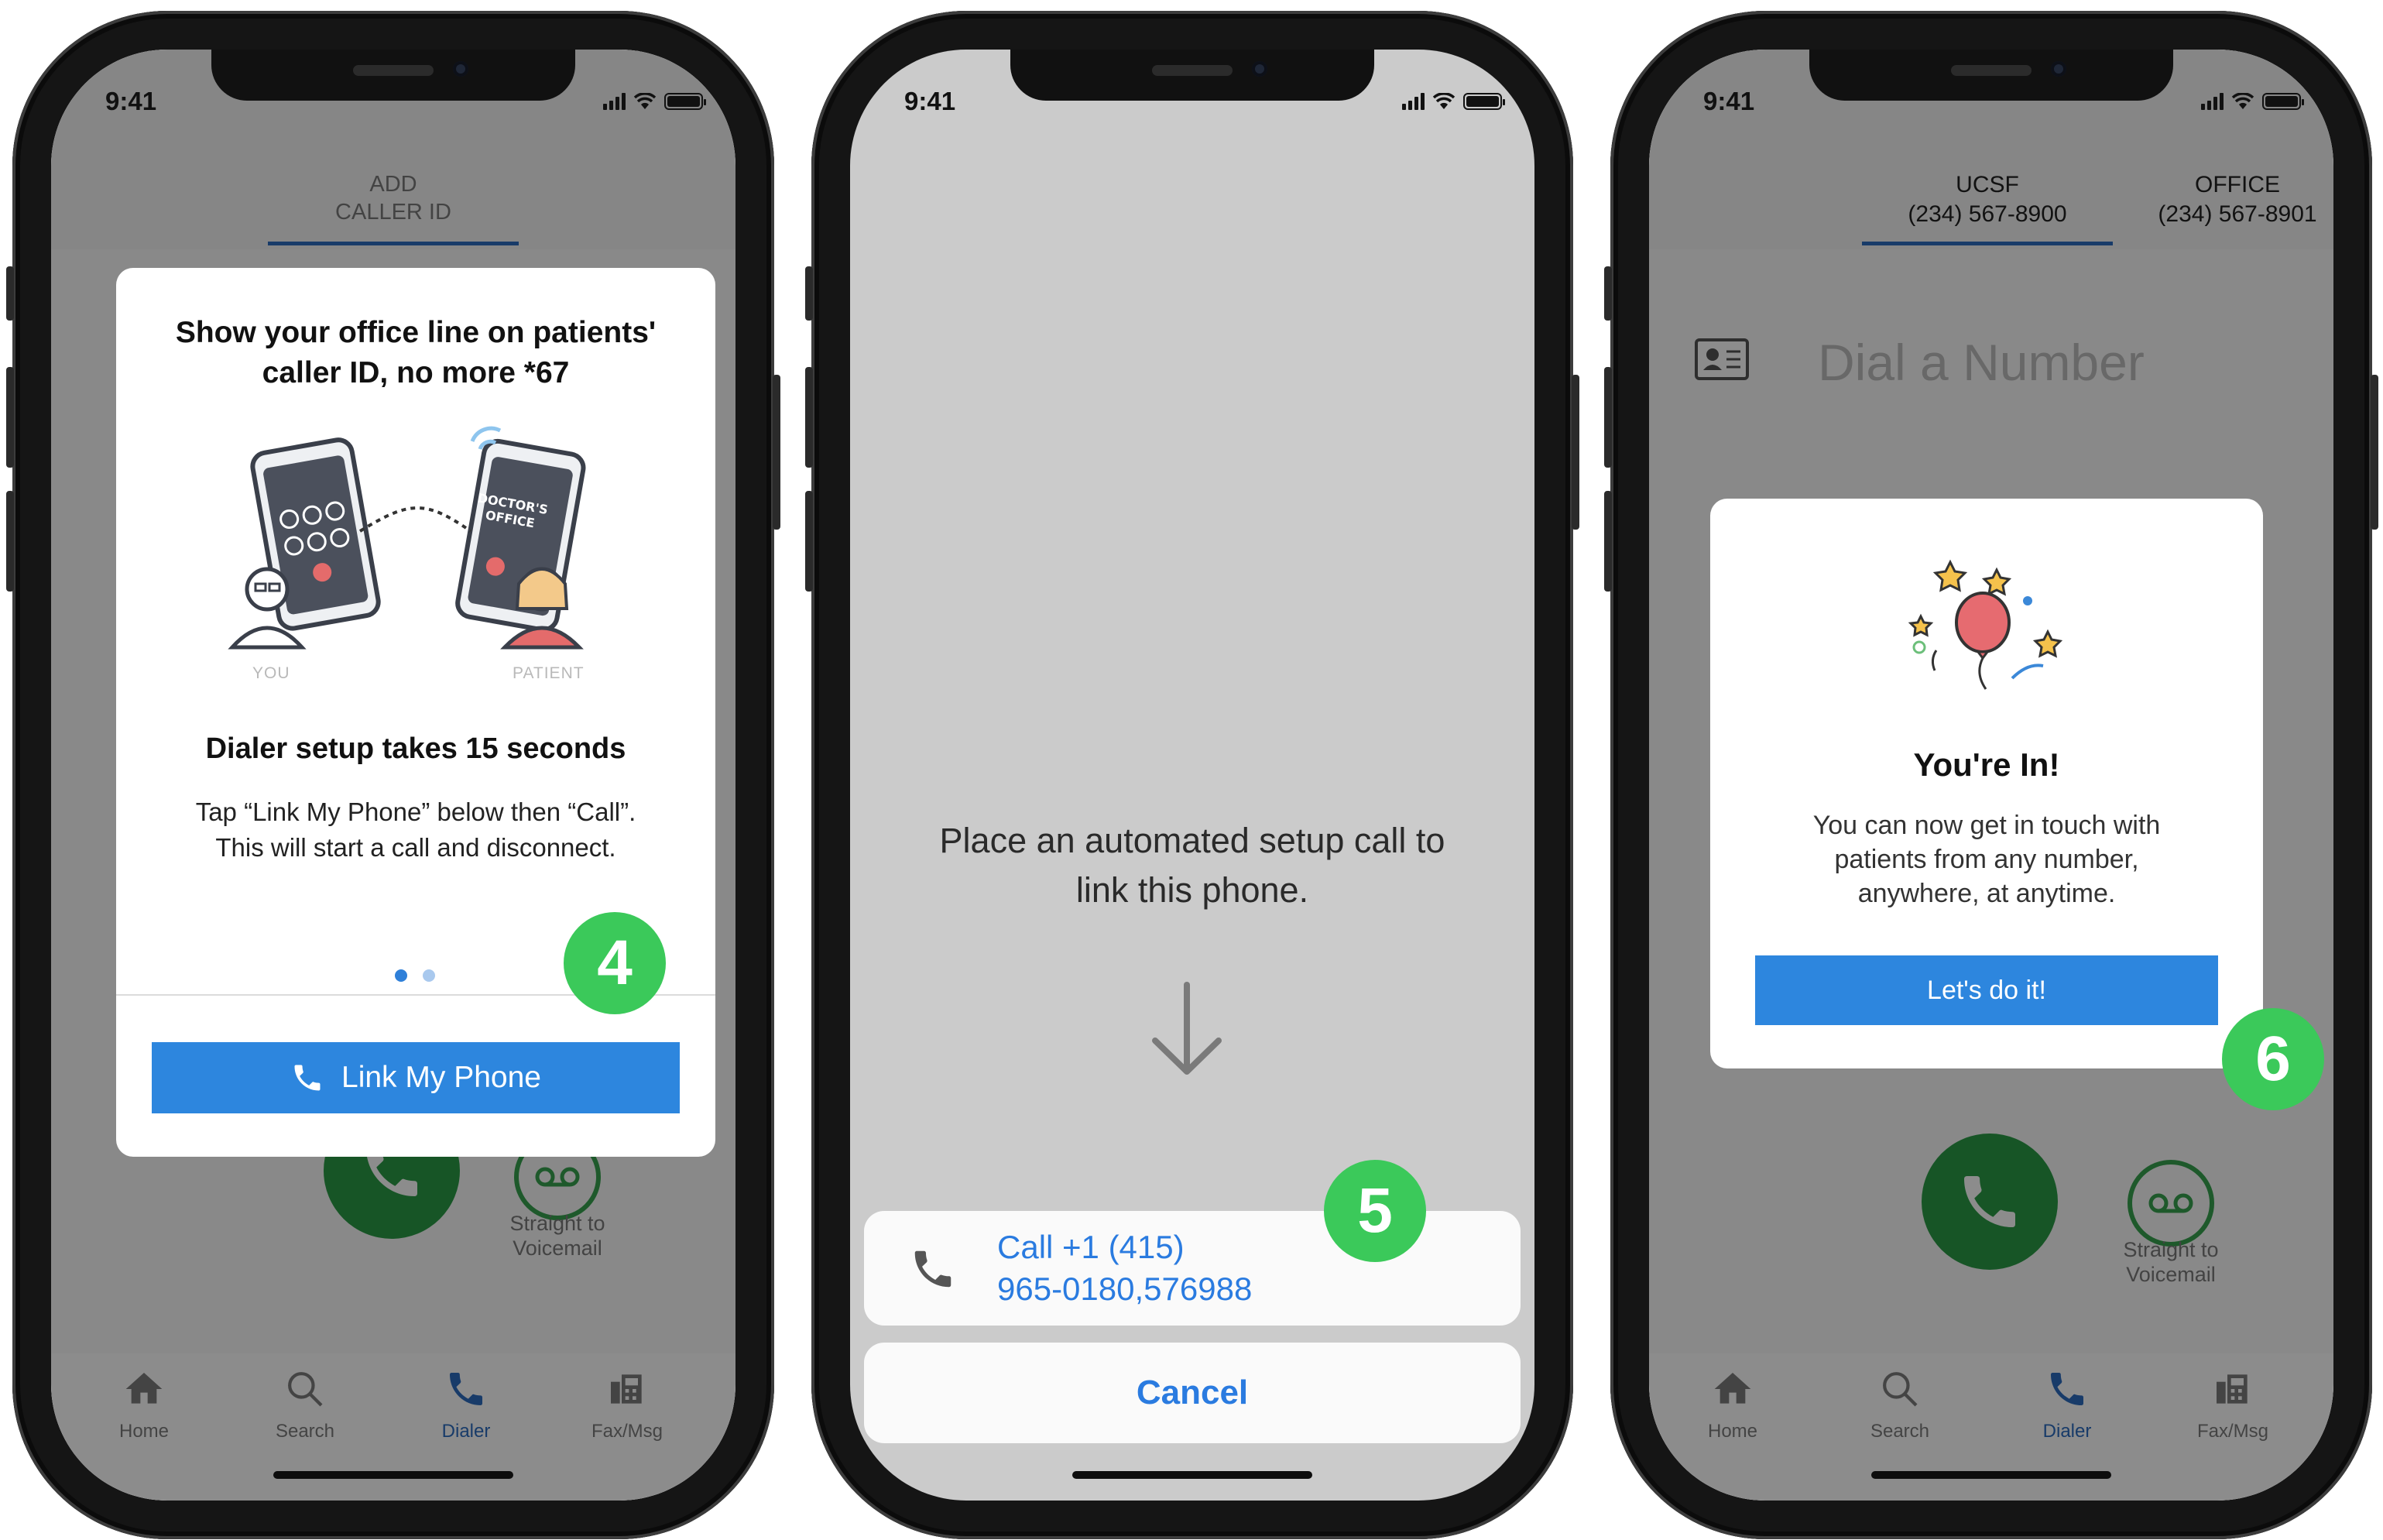  Describe the element at coordinates (1986, 764) in the screenshot. I see `dialog-title: You're In!` at that location.